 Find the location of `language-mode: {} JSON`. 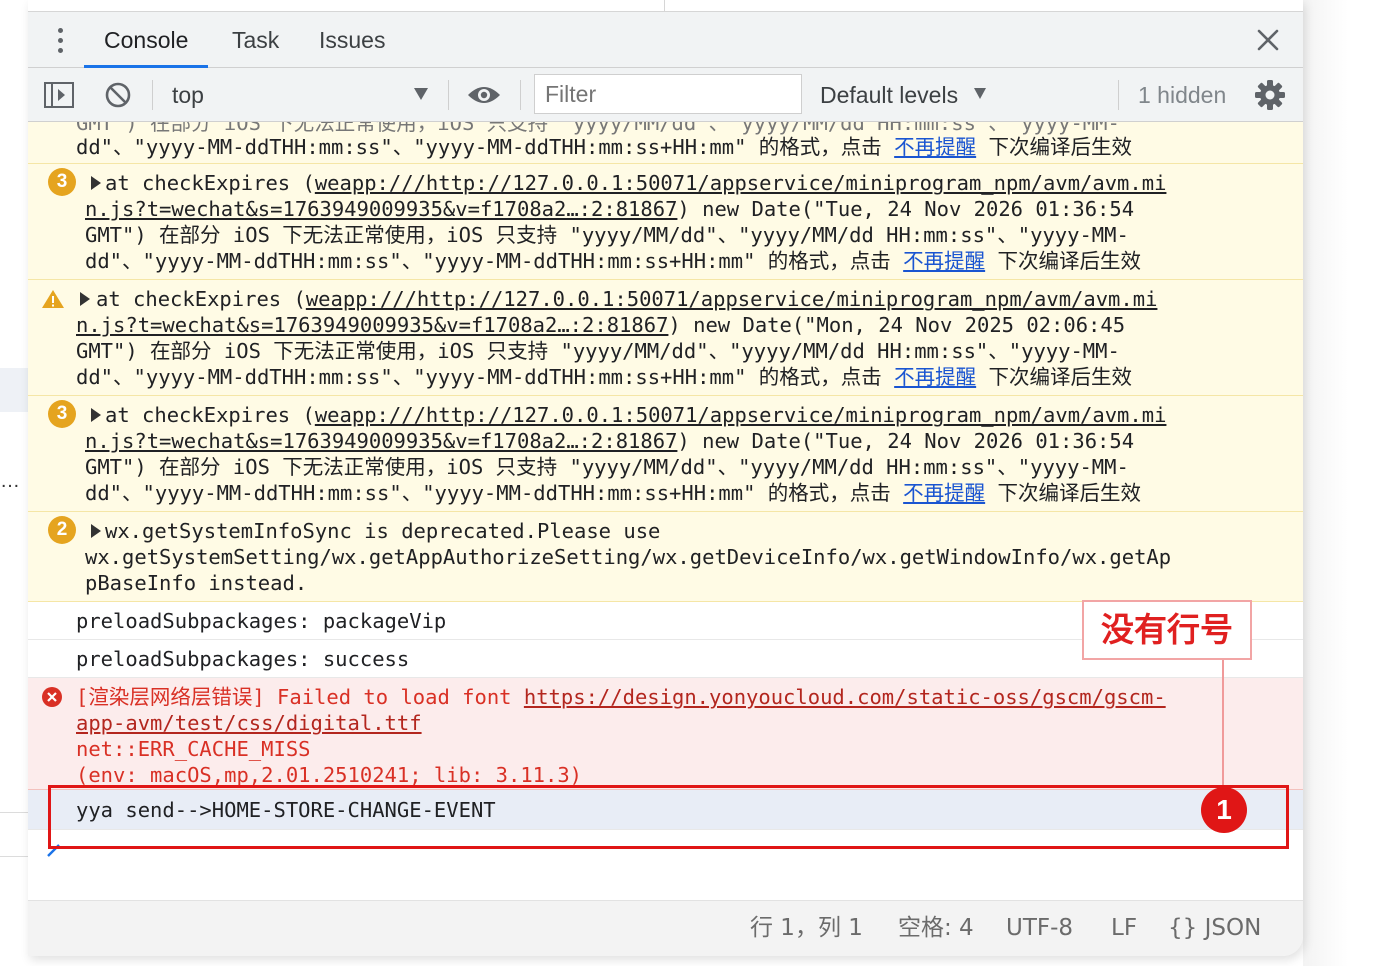

language-mode: {} JSON is located at coordinates (1214, 928).